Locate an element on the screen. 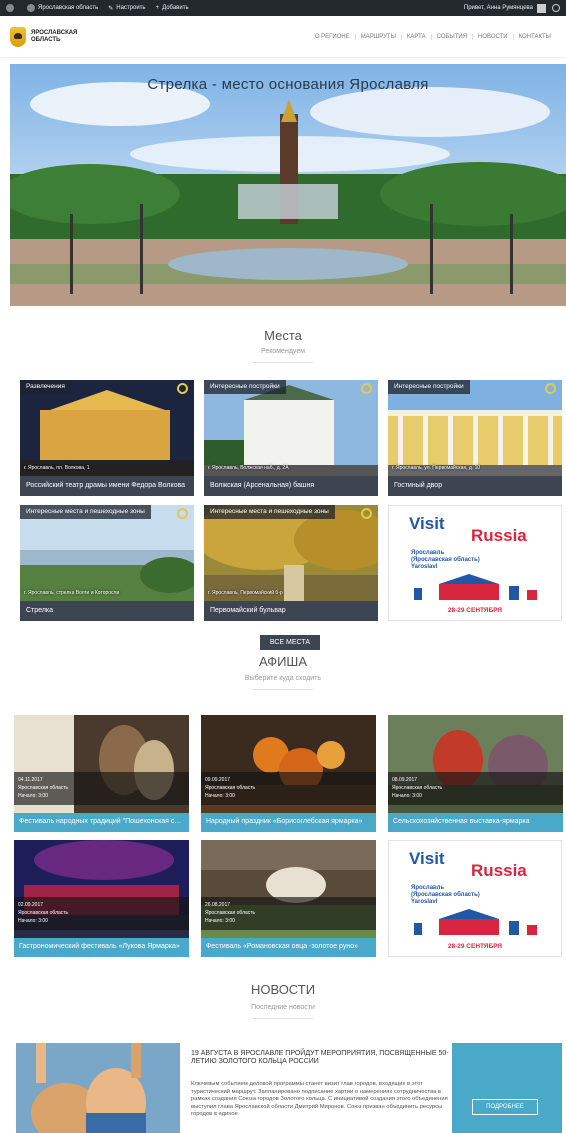 Image resolution: width=566 pixels, height=1133 pixels. places-subtitle: Рекомендуем is located at coordinates (283, 351).